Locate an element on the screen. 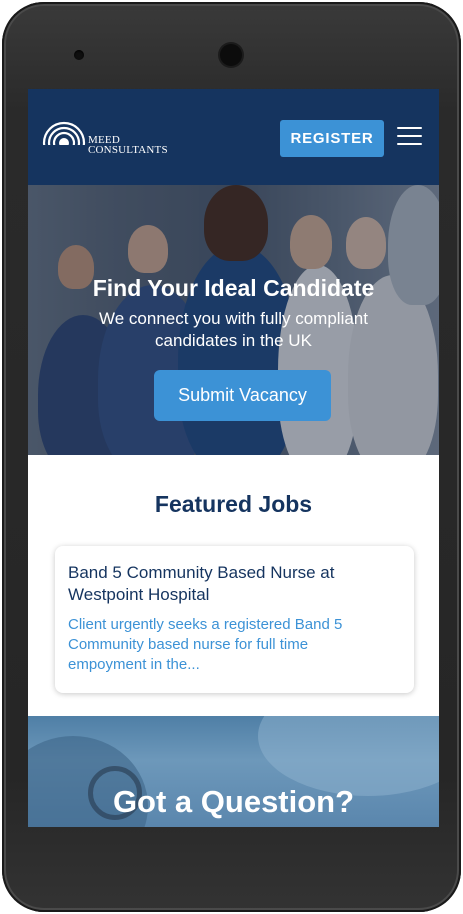 Image resolution: width=463 pixels, height=914 pixels. logo-wordmark: MEED CONSULTANTS is located at coordinates (128, 145).